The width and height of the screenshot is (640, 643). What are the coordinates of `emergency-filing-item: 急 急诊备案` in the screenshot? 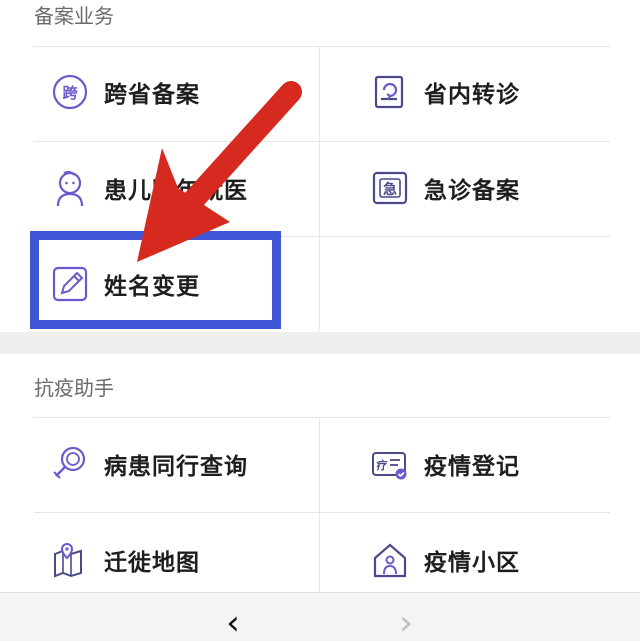 It's located at (445, 188).